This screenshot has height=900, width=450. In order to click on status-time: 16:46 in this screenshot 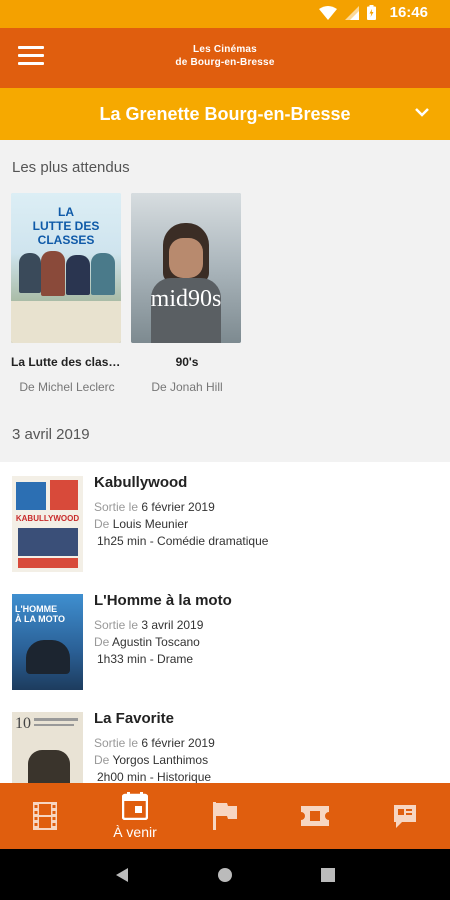, I will do `click(408, 12)`.